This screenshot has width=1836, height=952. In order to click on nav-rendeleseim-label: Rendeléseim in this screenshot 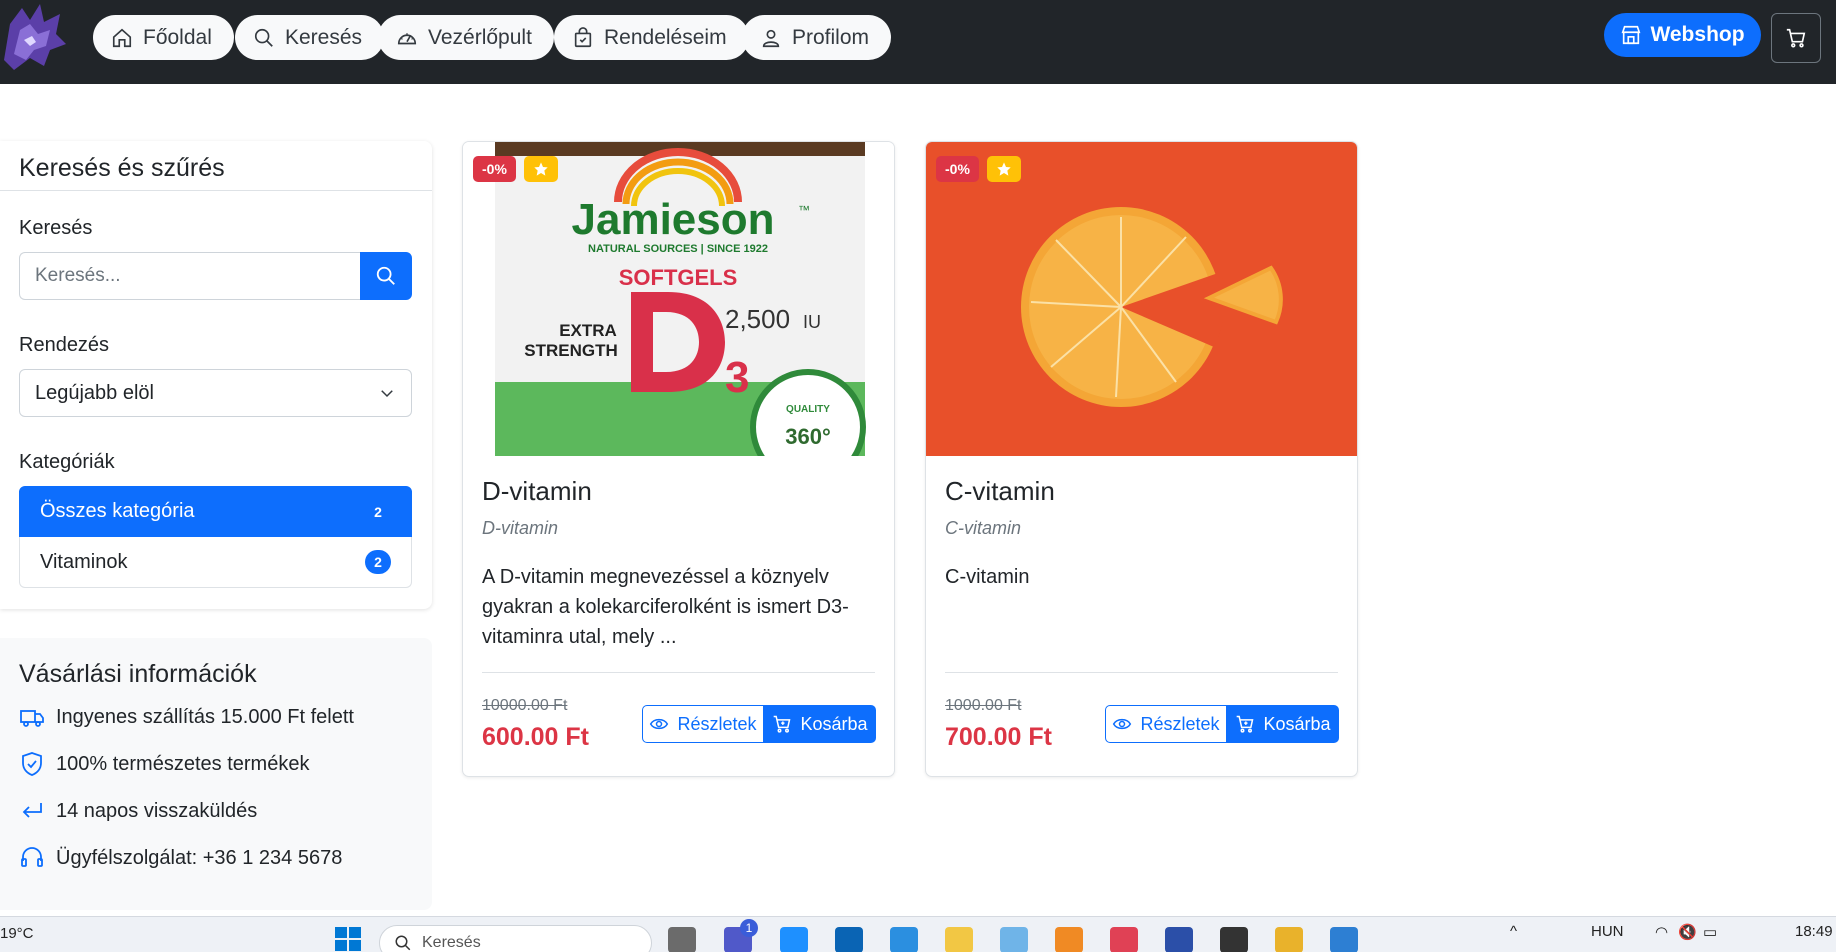, I will do `click(665, 37)`.